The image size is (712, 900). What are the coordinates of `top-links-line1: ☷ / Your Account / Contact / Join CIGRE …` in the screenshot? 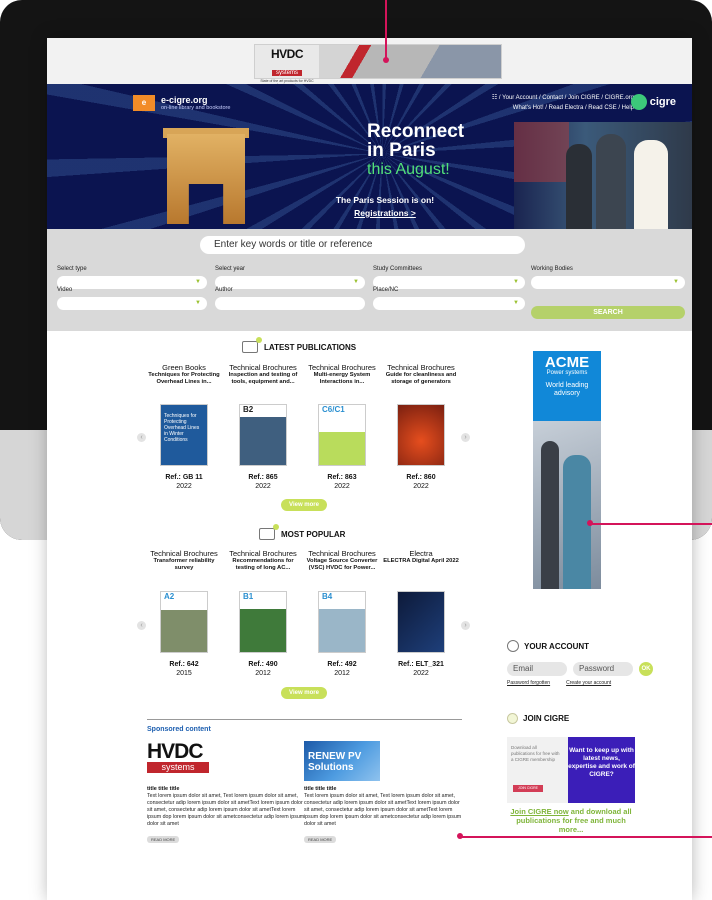 It's located at (563, 98).